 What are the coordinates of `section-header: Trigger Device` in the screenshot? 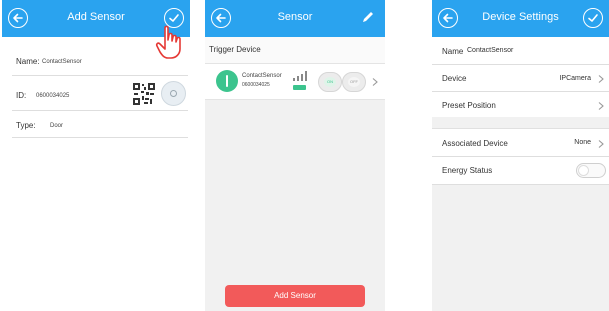 It's located at (295, 50).